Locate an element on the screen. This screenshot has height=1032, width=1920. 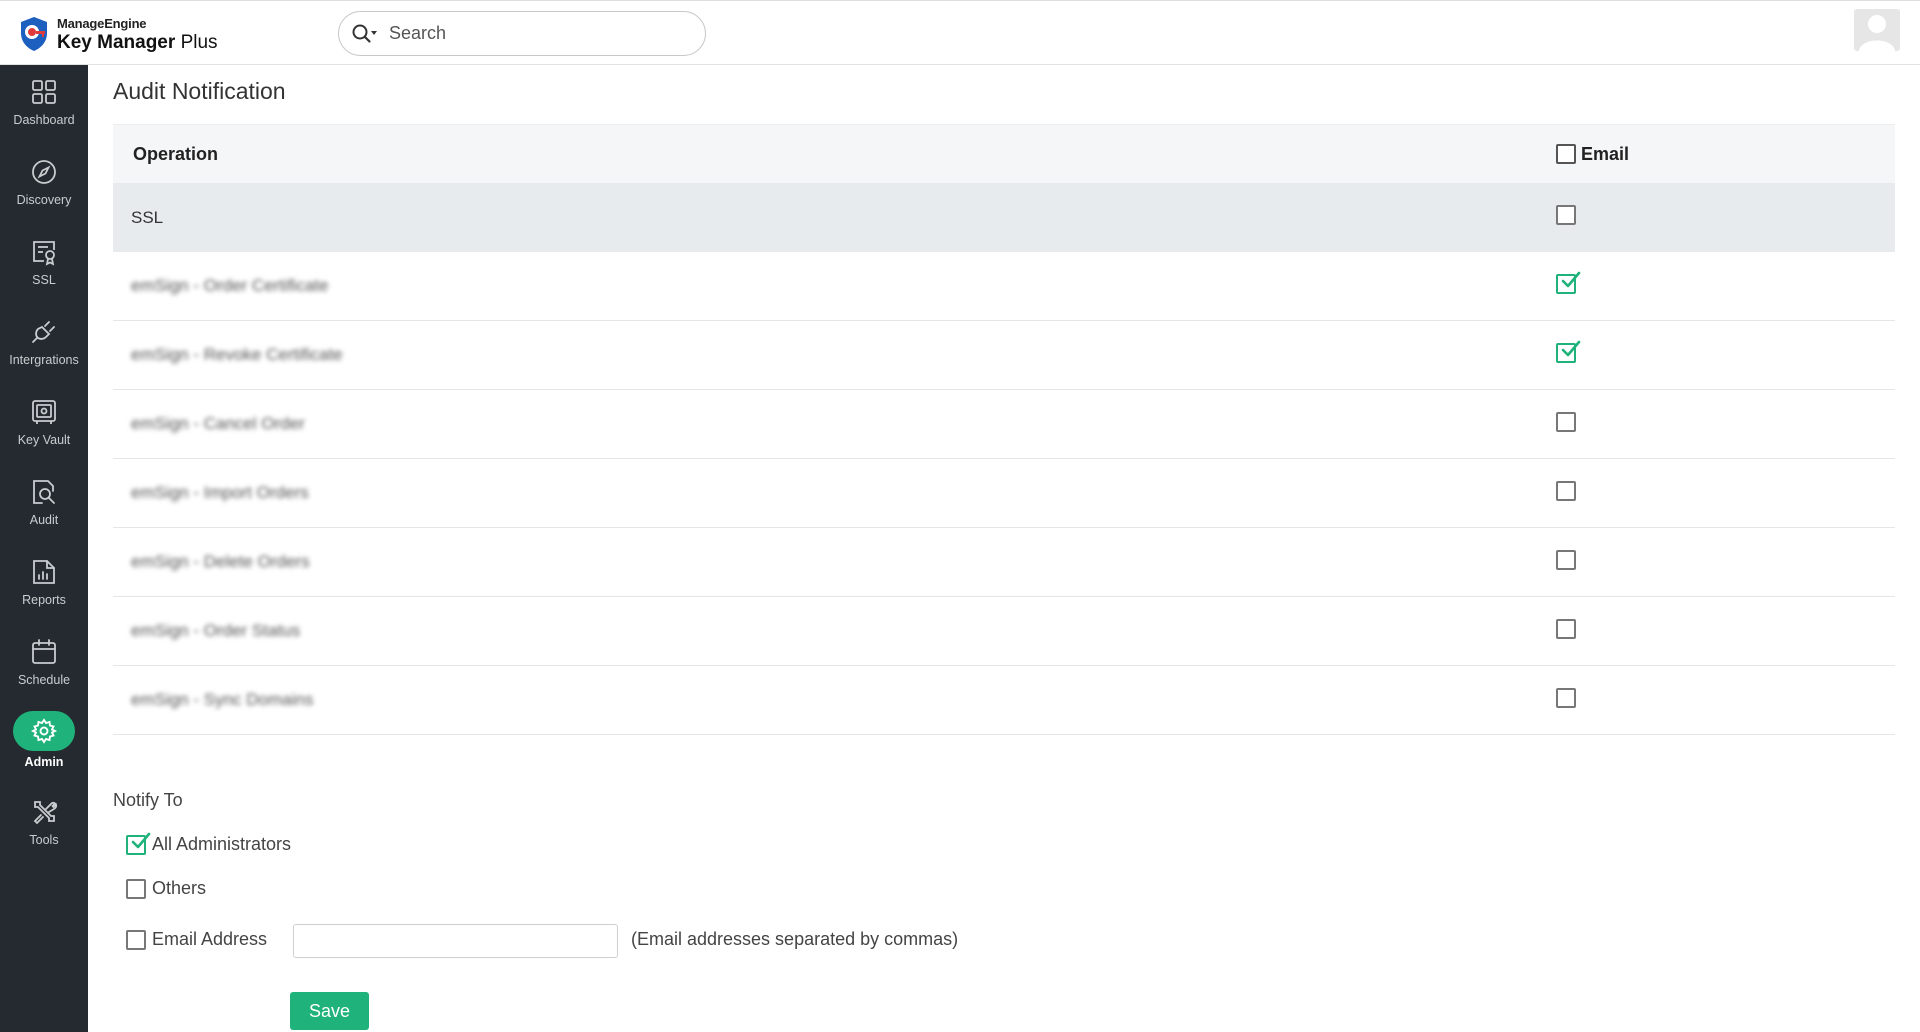
table-row: emSign - Delete Orders is located at coordinates (1004, 562).